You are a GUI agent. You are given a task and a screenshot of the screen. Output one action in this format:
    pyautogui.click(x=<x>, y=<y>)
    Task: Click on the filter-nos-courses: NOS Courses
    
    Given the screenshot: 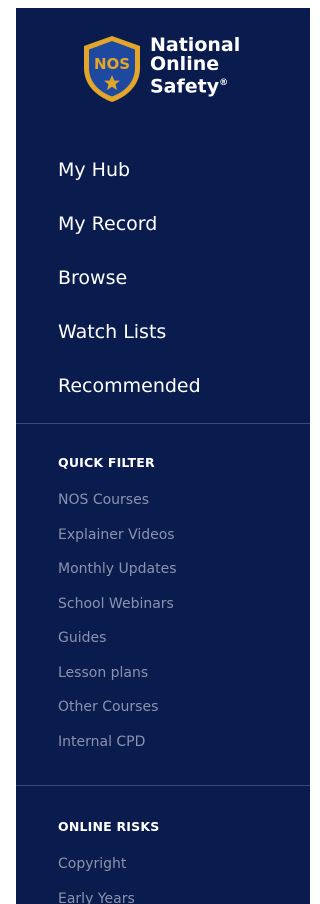 What is the action you would take?
    pyautogui.click(x=117, y=507)
    